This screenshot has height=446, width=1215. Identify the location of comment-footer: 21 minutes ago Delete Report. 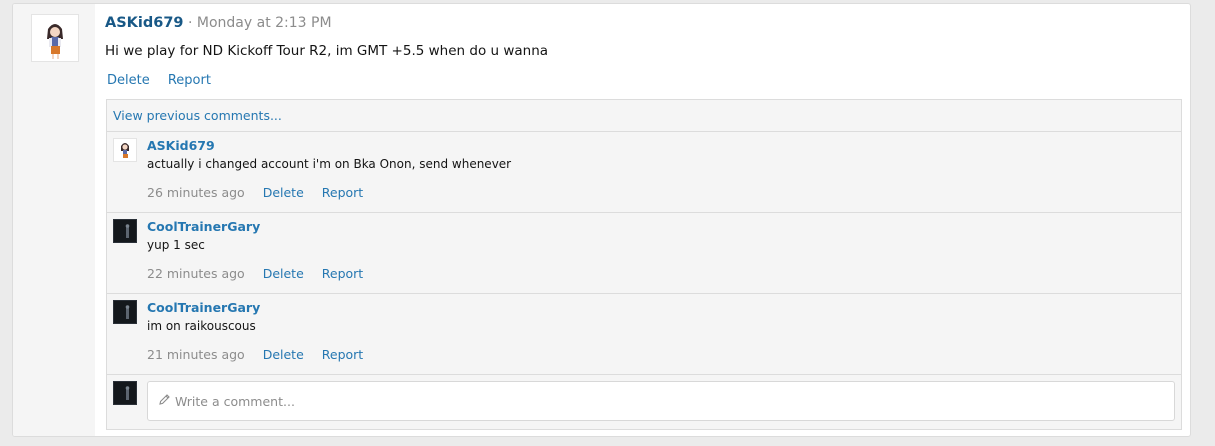
(262, 354).